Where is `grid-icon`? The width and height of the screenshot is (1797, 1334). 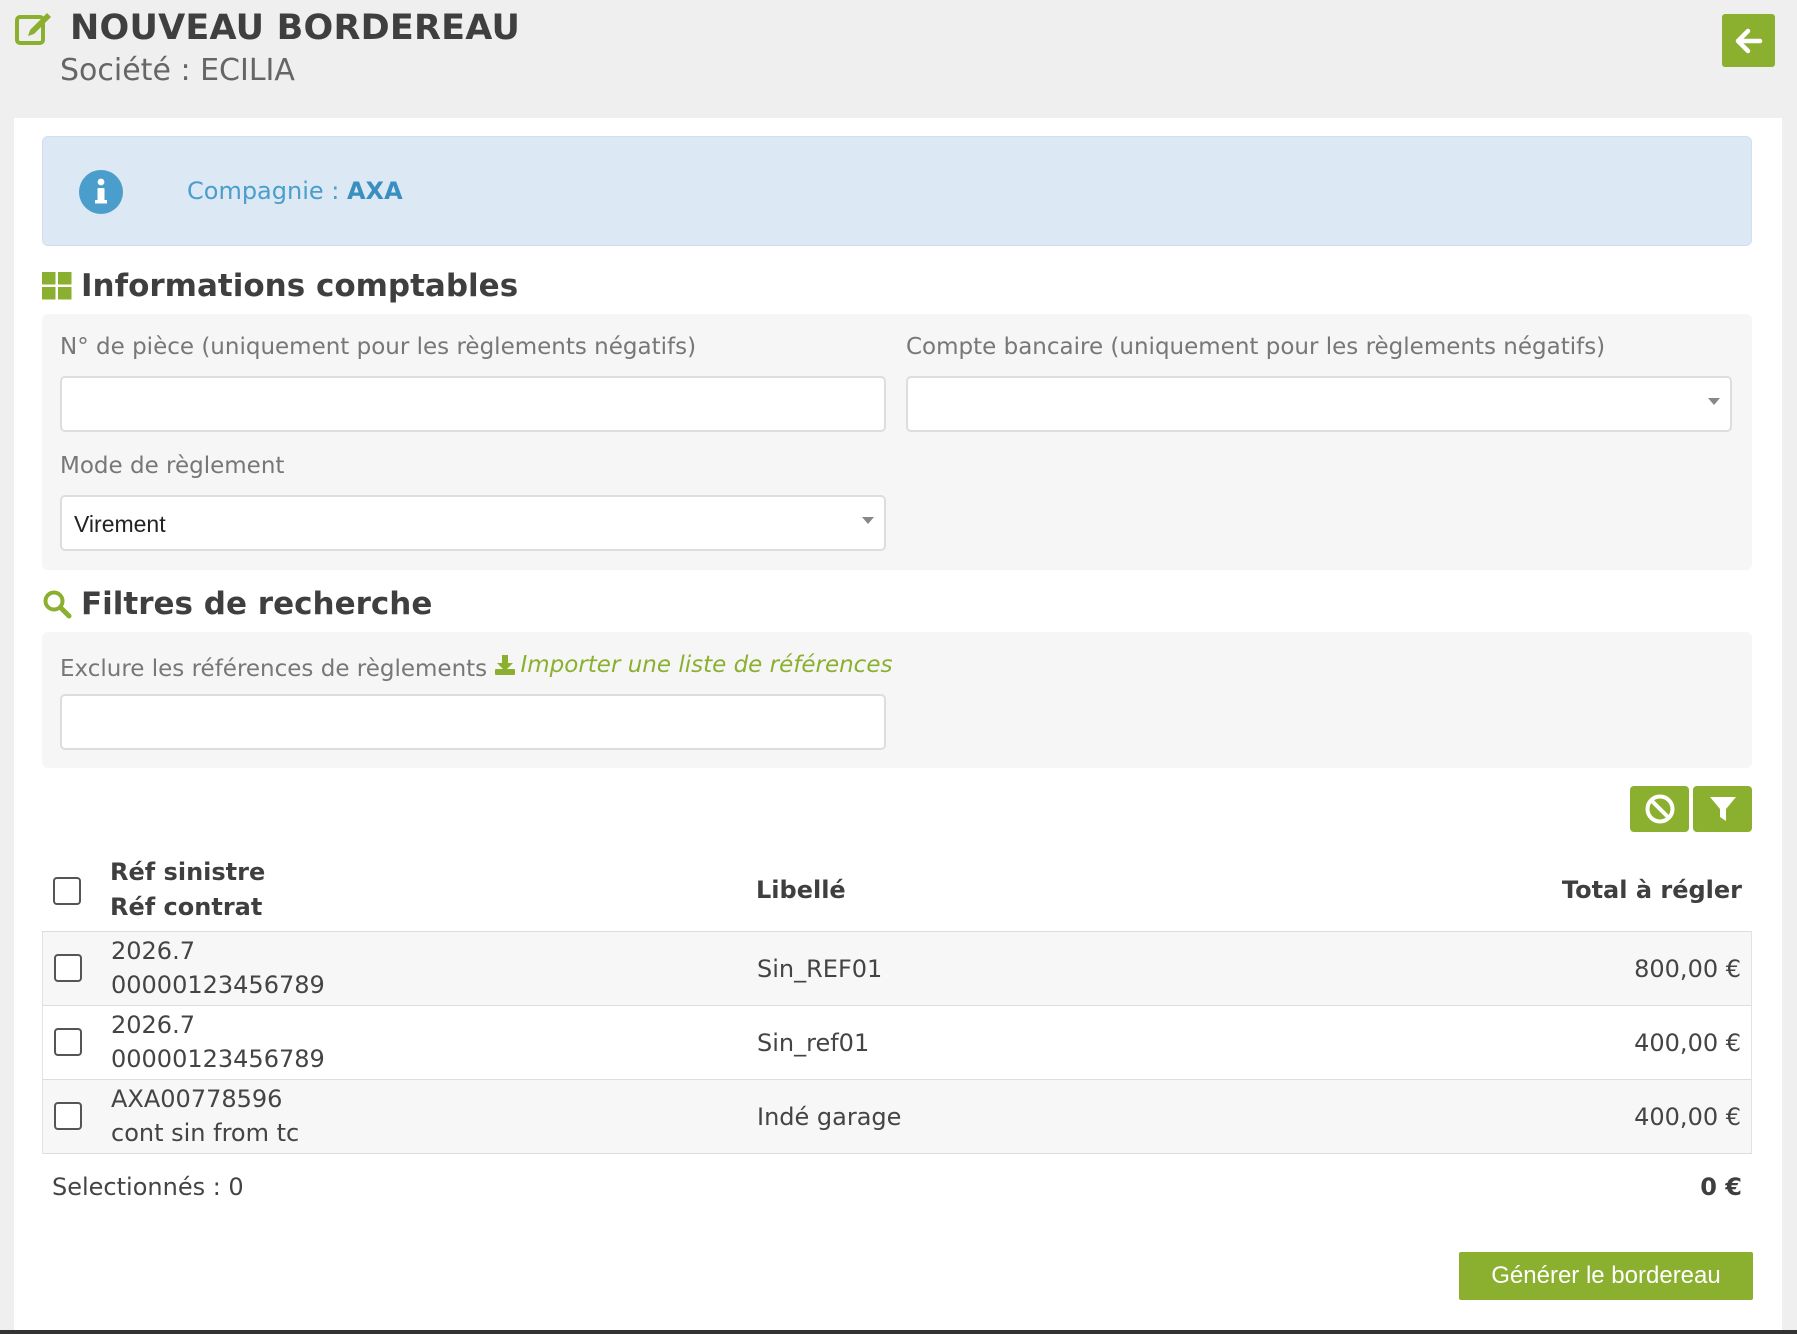
grid-icon is located at coordinates (57, 286).